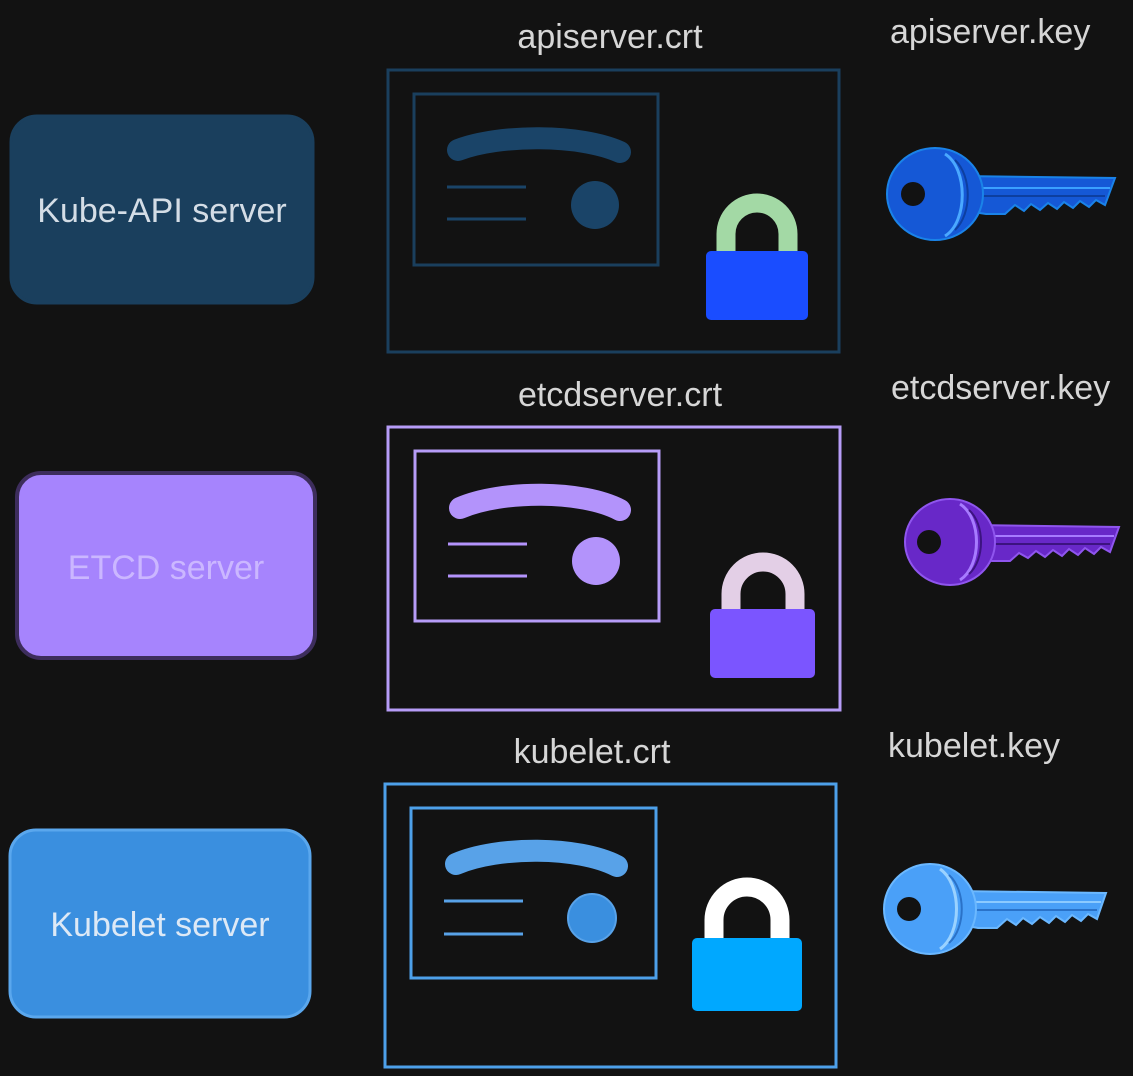 The width and height of the screenshot is (1133, 1076). What do you see at coordinates (1001, 194) in the screenshot?
I see `apiserver-key-icon` at bounding box center [1001, 194].